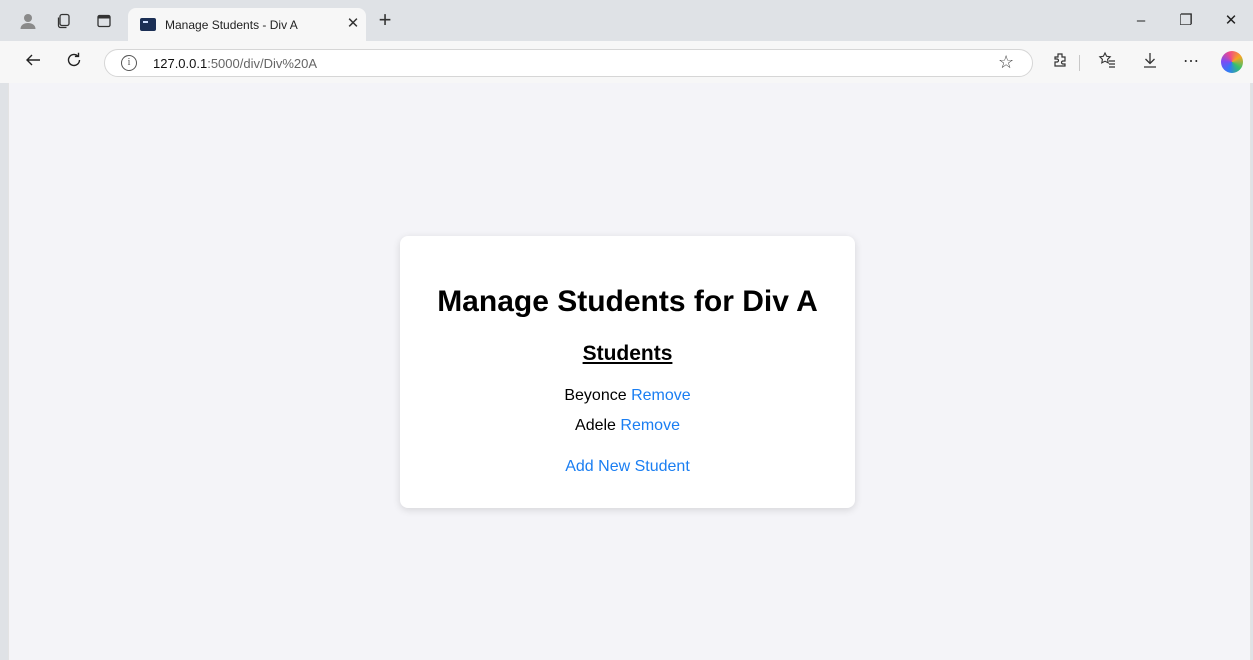 Image resolution: width=1253 pixels, height=660 pixels. Describe the element at coordinates (1186, 21) in the screenshot. I see `restore-button: ❐` at that location.